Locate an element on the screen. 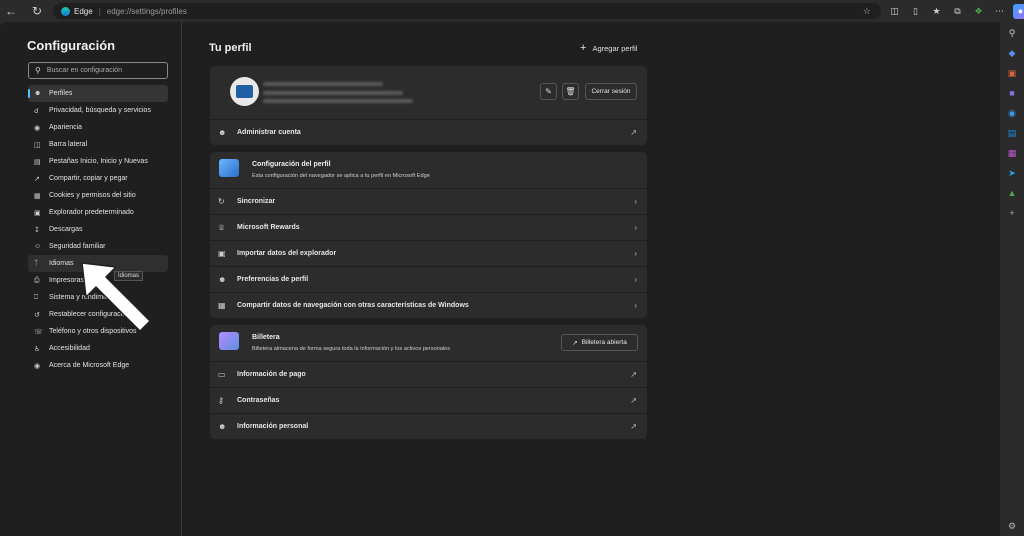 Image resolution: width=1024 pixels, height=536 pixels. more-icon: ⋯ is located at coordinates (999, 11).